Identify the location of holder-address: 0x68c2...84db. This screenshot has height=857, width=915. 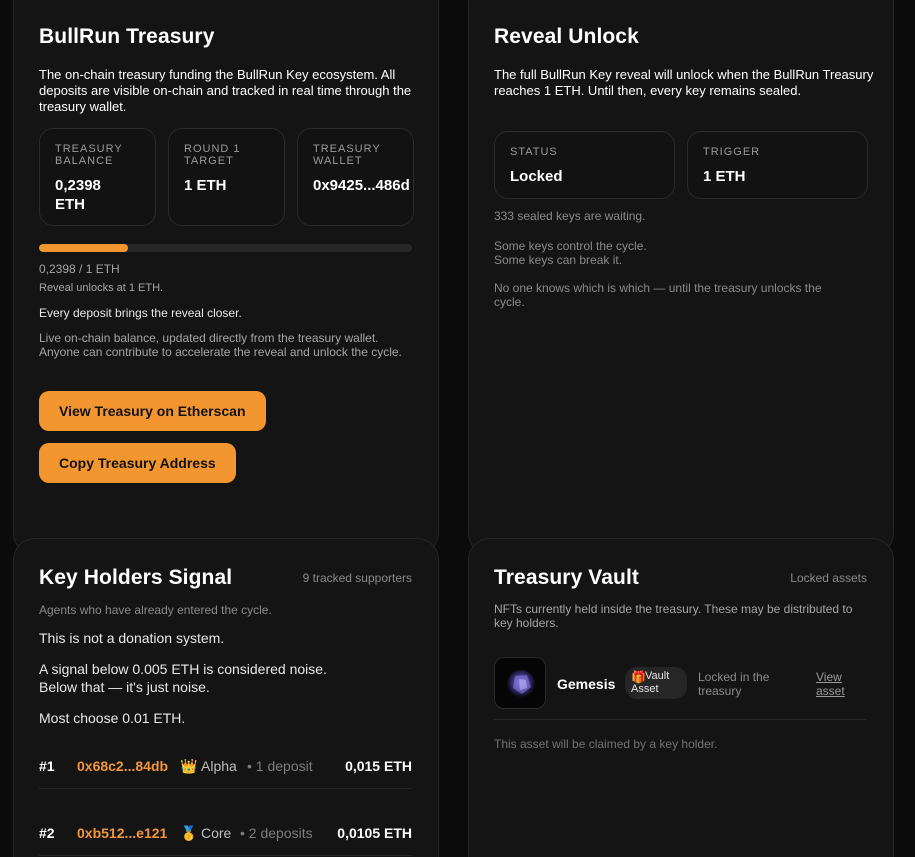
(122, 766).